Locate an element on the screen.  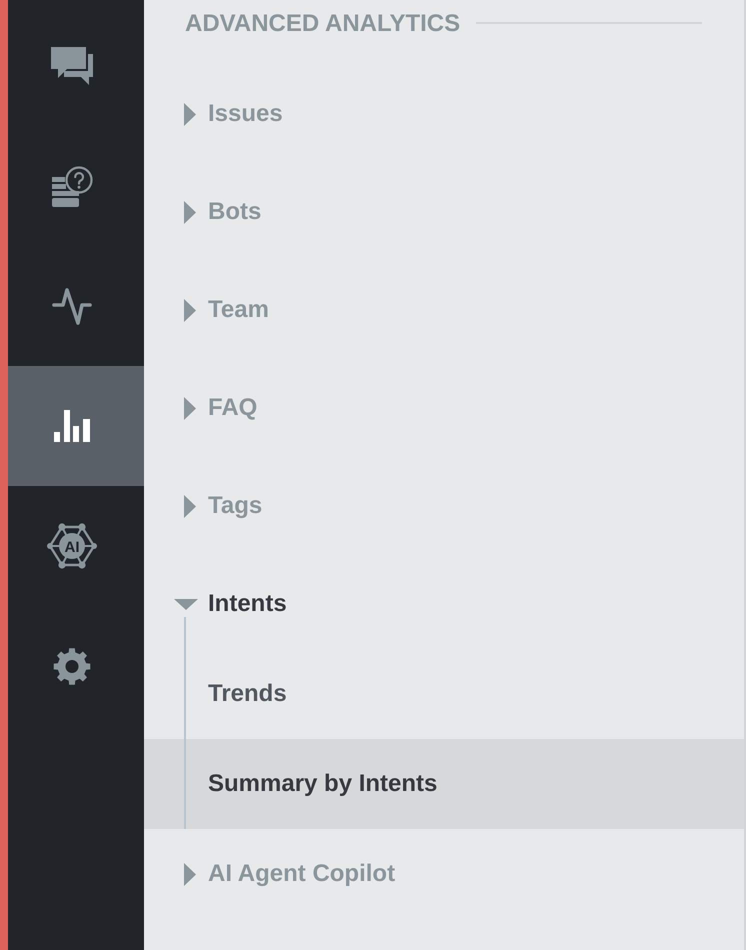
nav-button: AI is located at coordinates (76, 546).